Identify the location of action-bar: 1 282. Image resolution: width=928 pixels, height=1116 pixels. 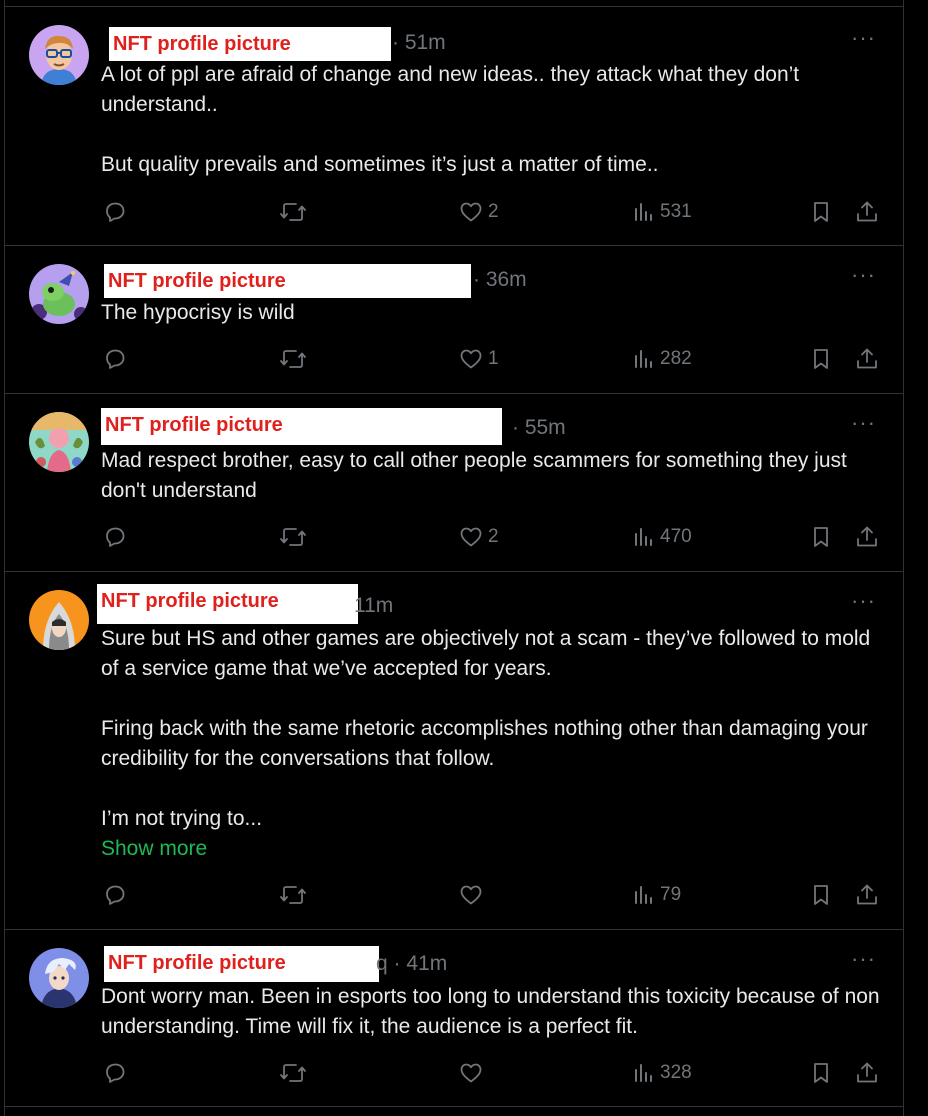
(454, 359).